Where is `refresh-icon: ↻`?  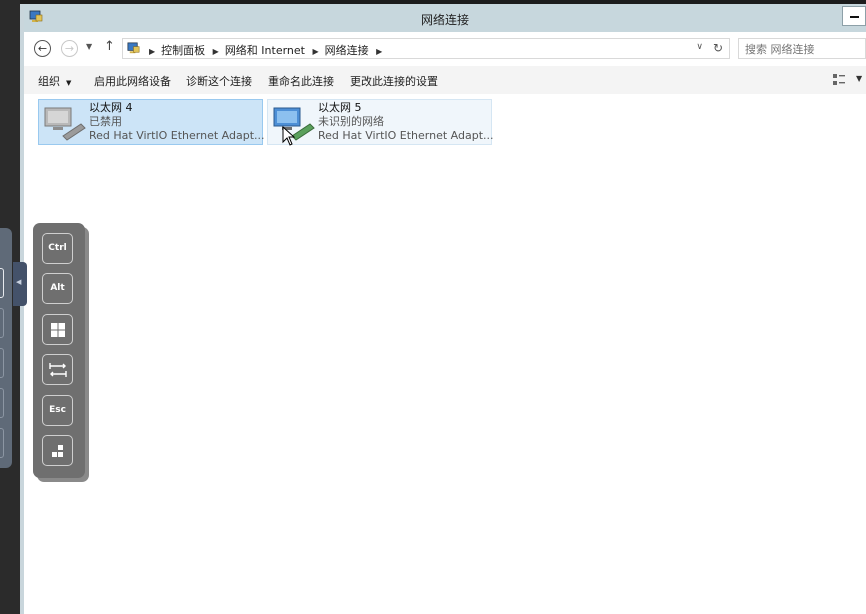 refresh-icon: ↻ is located at coordinates (718, 48).